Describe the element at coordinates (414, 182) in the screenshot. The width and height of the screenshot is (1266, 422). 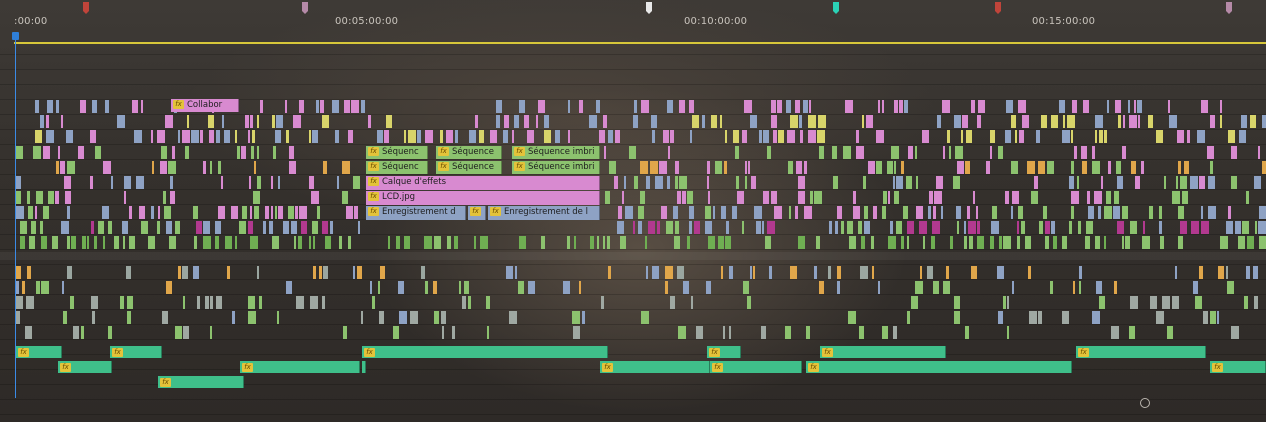
I see `clip-label: Calque d'effets` at that location.